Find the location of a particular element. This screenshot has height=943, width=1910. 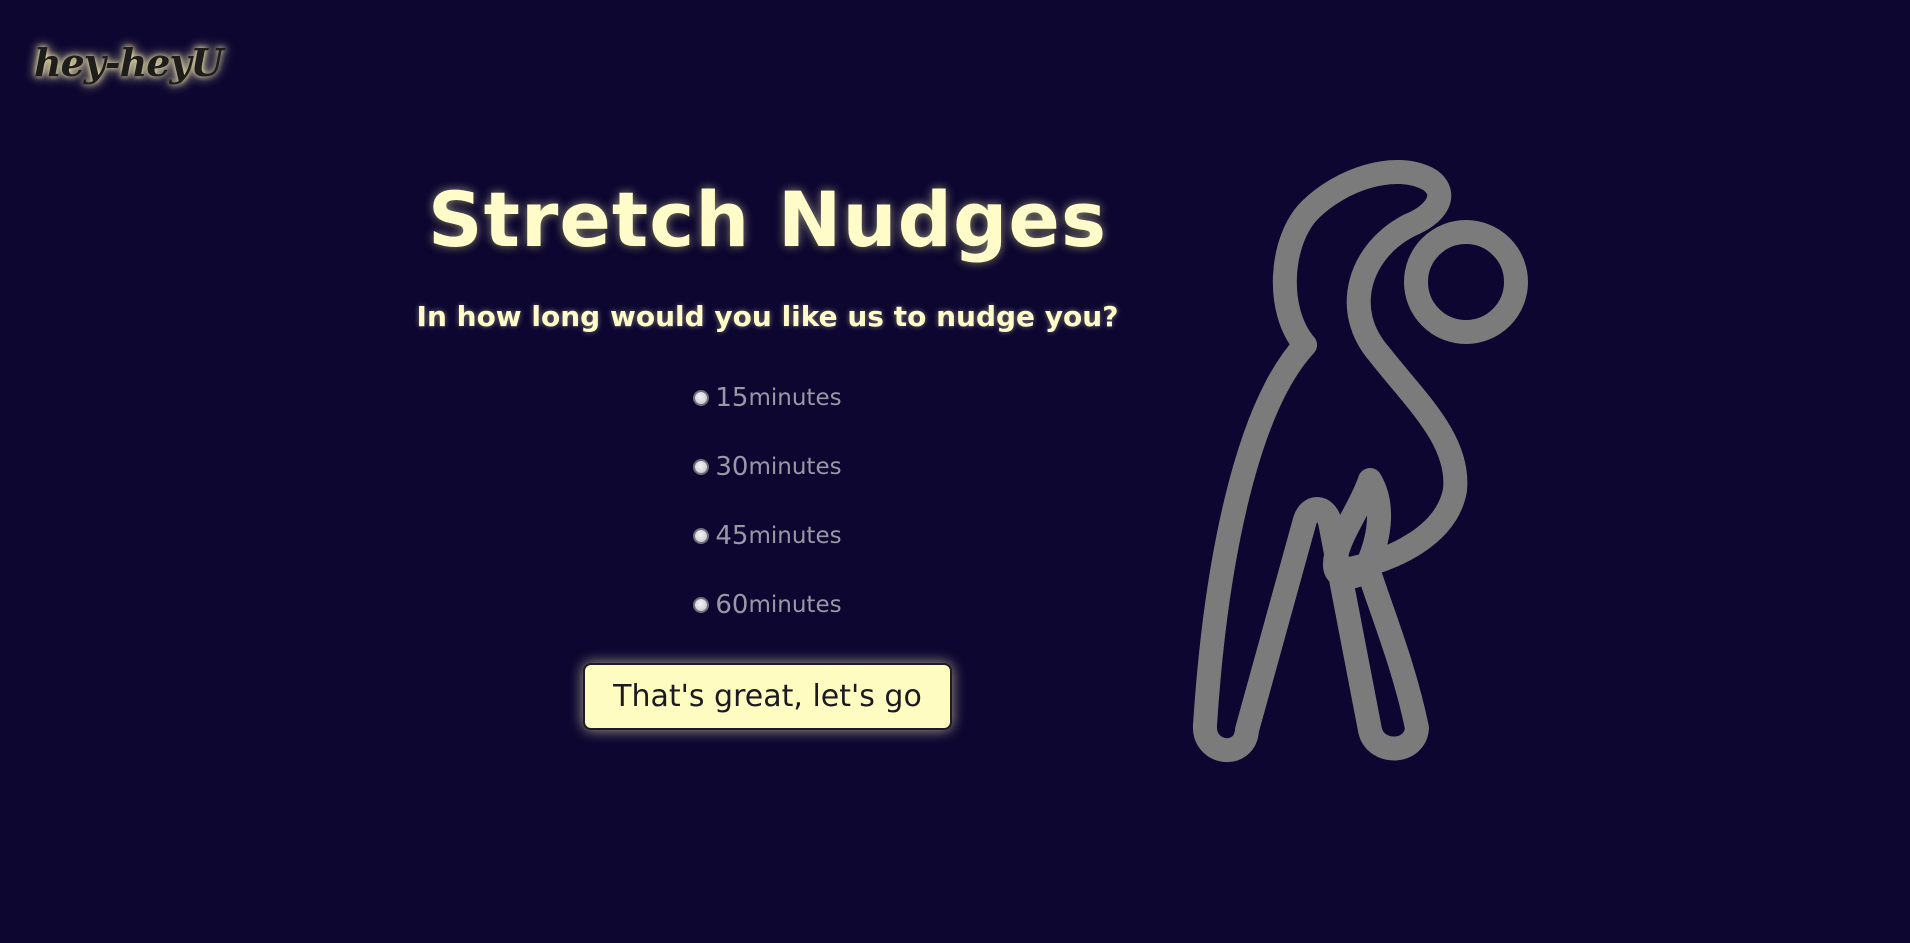

radio-45-minutes is located at coordinates (701, 535).